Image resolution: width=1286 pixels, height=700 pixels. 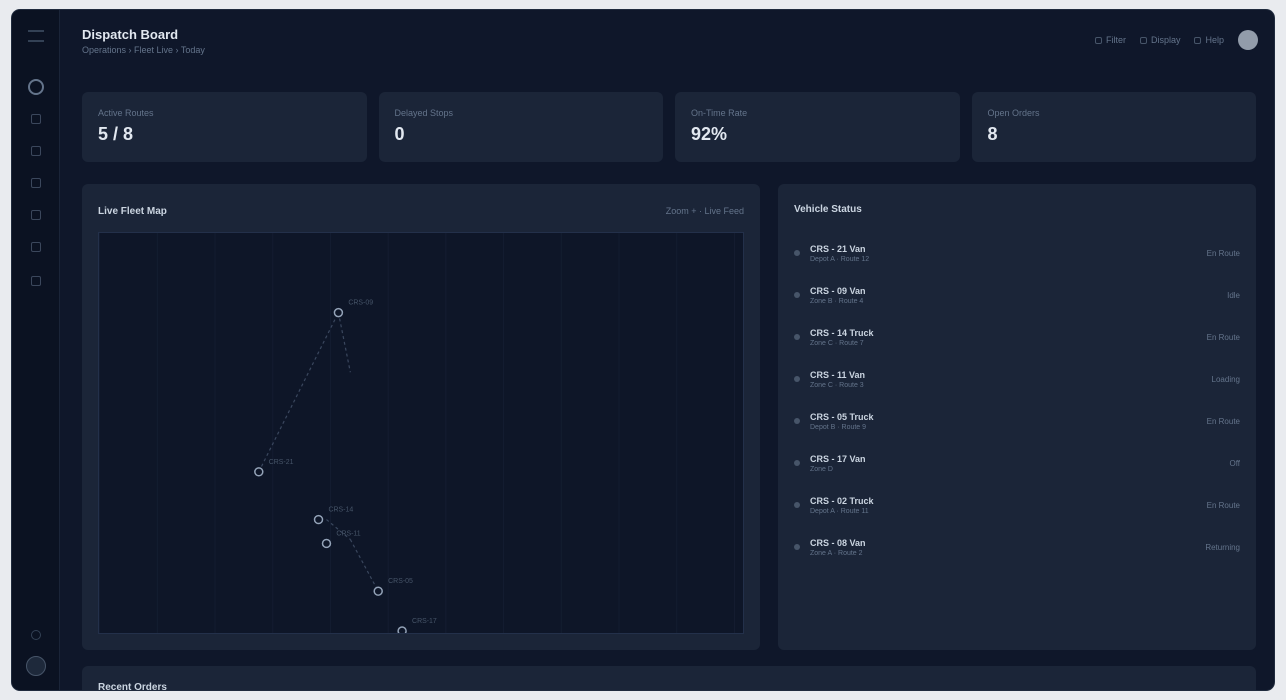 I want to click on sidebar-item-map, so click(x=36, y=119).